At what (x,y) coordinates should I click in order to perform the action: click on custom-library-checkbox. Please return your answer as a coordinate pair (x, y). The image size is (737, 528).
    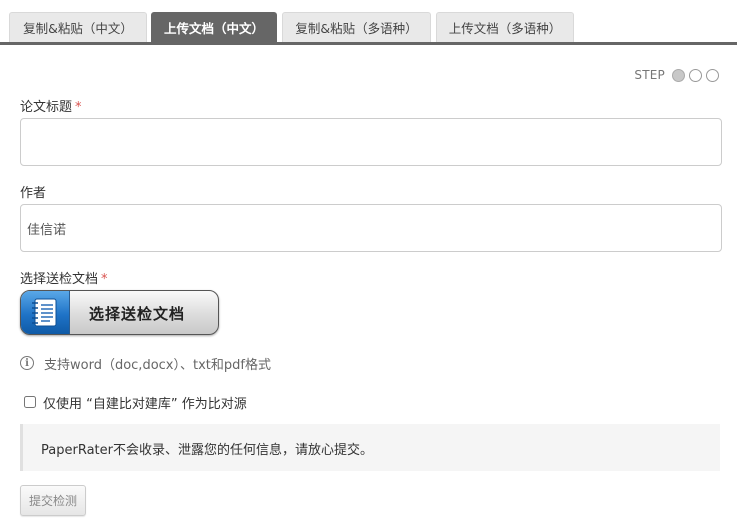
    Looking at the image, I should click on (30, 402).